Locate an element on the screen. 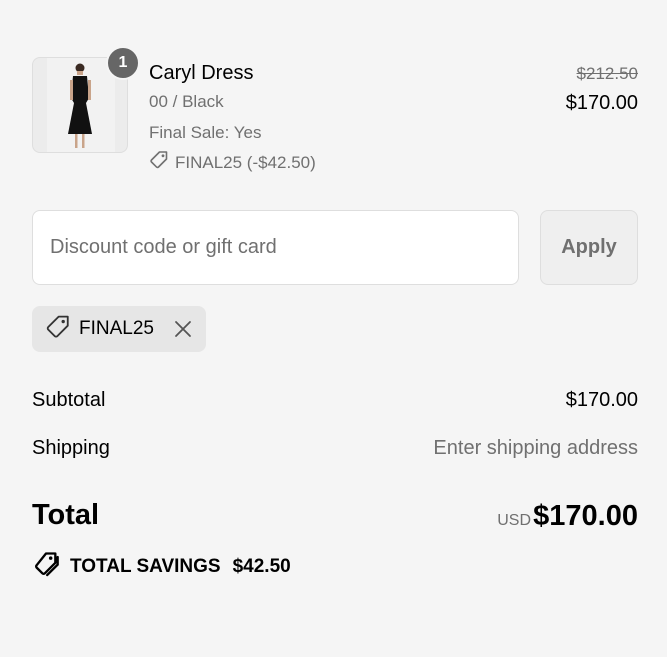 Image resolution: width=667 pixels, height=657 pixels. product-price: $170.00 is located at coordinates (601, 103).